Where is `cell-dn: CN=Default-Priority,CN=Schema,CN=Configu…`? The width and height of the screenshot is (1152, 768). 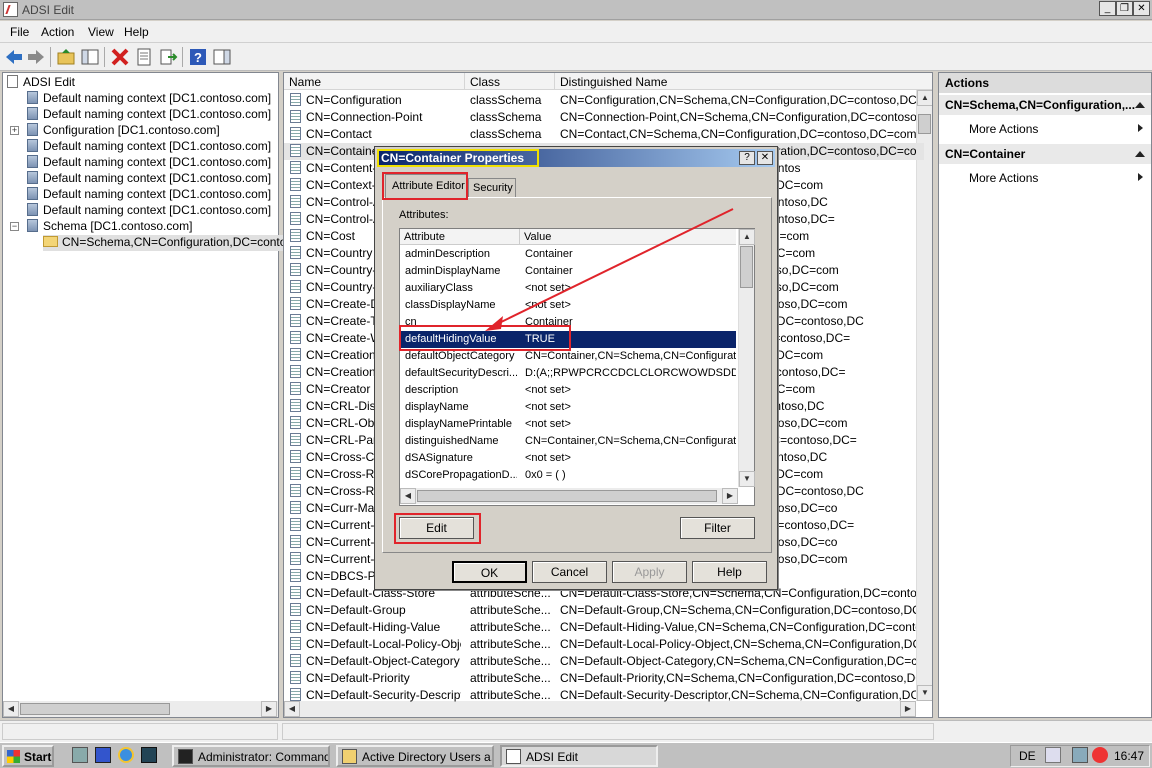
cell-dn: CN=Default-Priority,CN=Schema,CN=Configu… is located at coordinates (738, 678).